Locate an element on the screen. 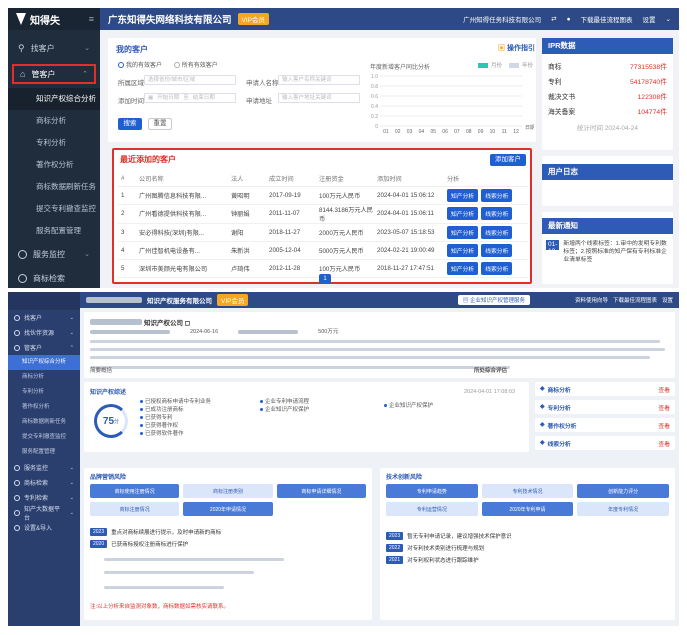 This screenshot has width=687, height=635. sidebar-item-tm-search: 商标检索 is located at coordinates (54, 277).